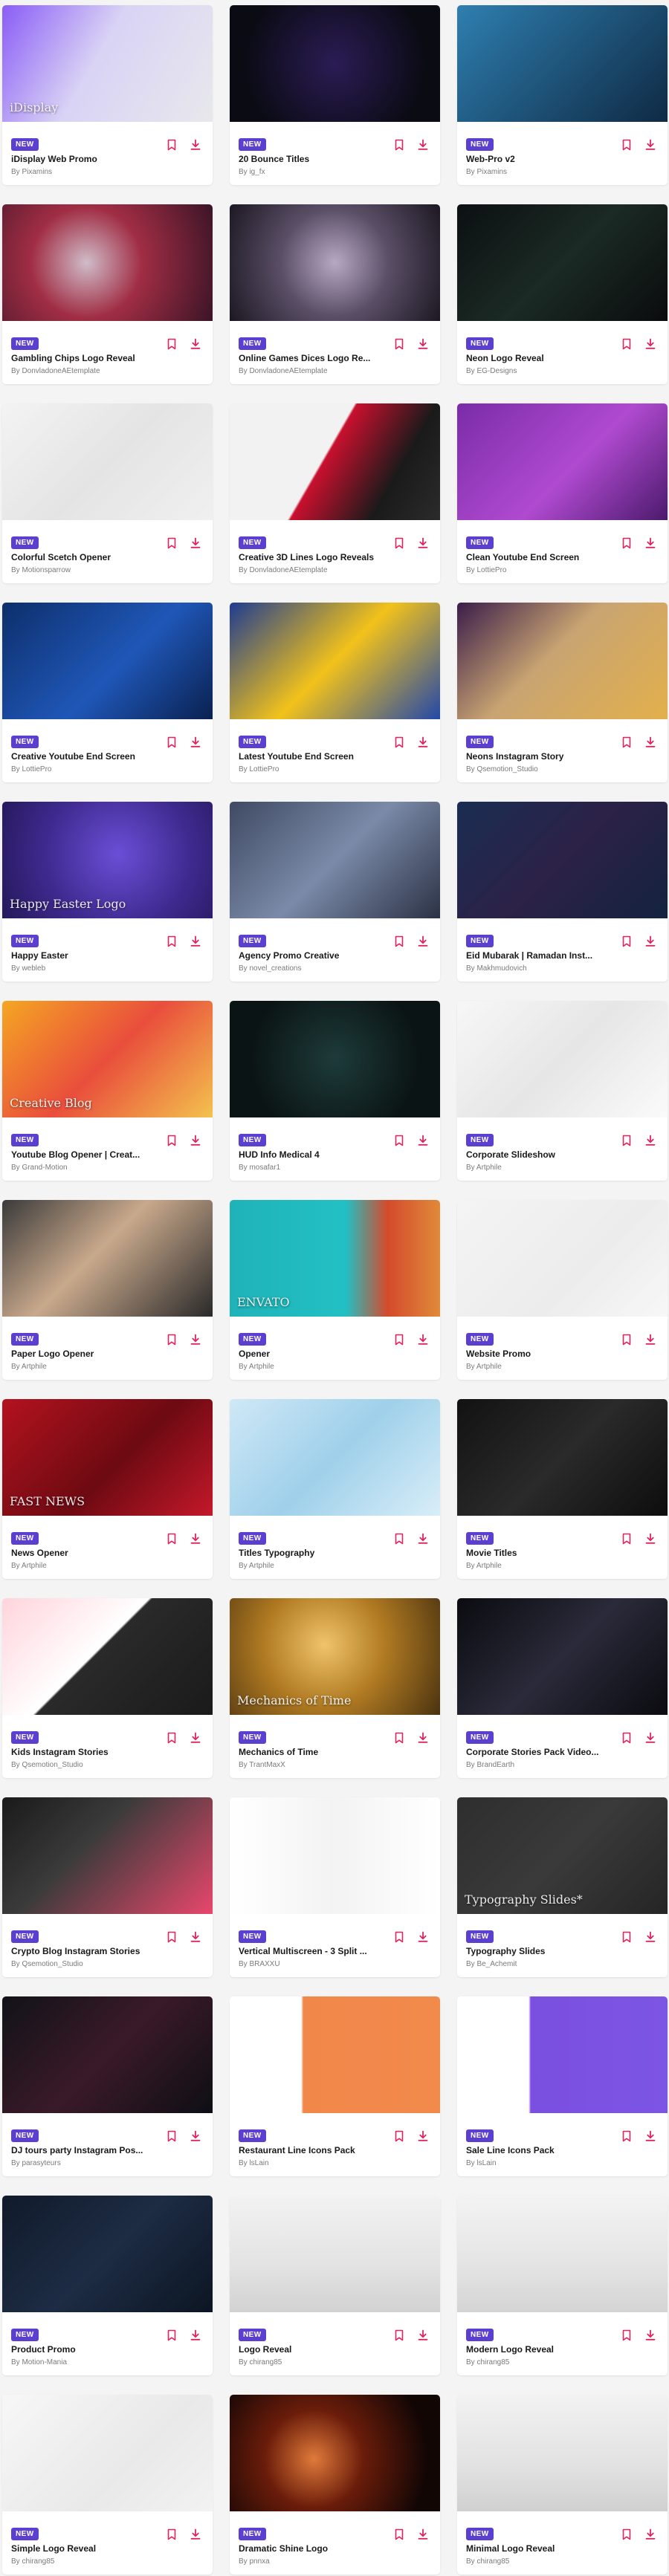 The width and height of the screenshot is (669, 2576). I want to click on item-title: iDisplay Web Promo, so click(81, 159).